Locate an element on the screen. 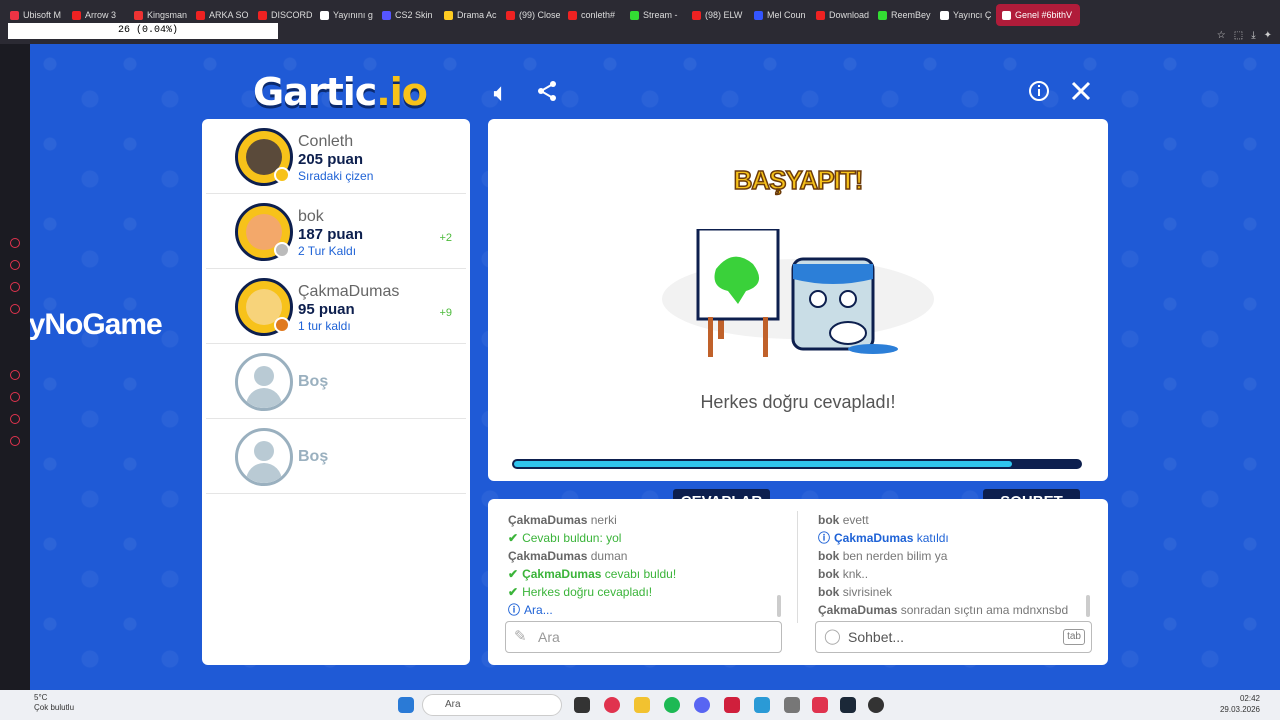  windows-taskbar: 5°C Çok bulutlu Ara 02:42 29.03.2026 is located at coordinates (640, 705).